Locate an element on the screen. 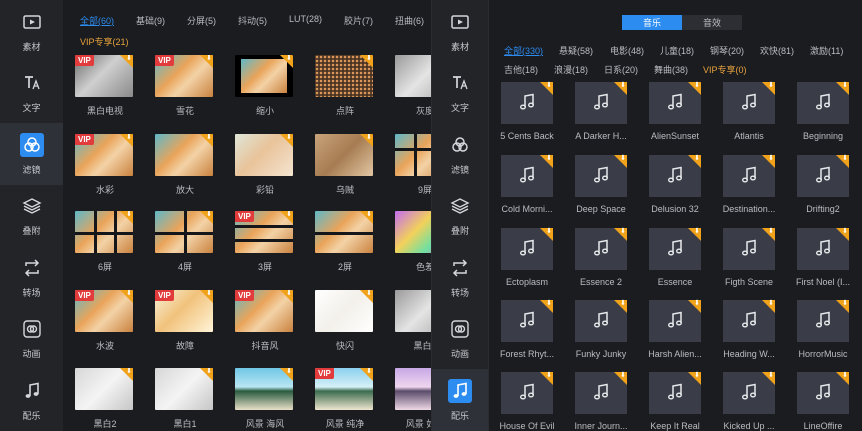  filter-card: VIP ⬇ 雪花 is located at coordinates (185, 86).